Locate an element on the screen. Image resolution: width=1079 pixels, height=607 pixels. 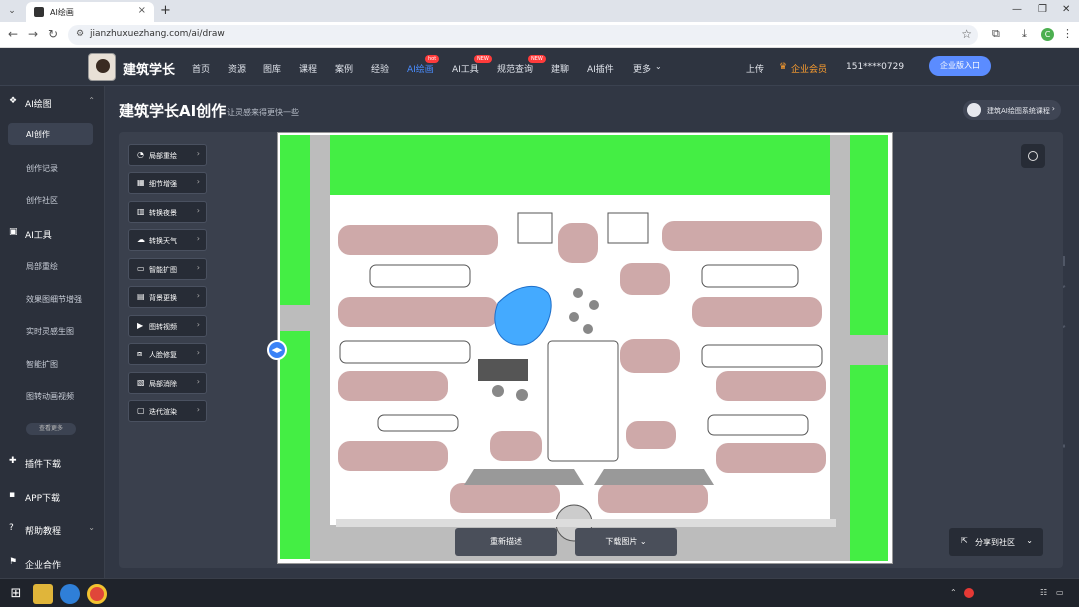
course-link-button: 建筑AI绘图系统课程 › is located at coordinates (1012, 110).